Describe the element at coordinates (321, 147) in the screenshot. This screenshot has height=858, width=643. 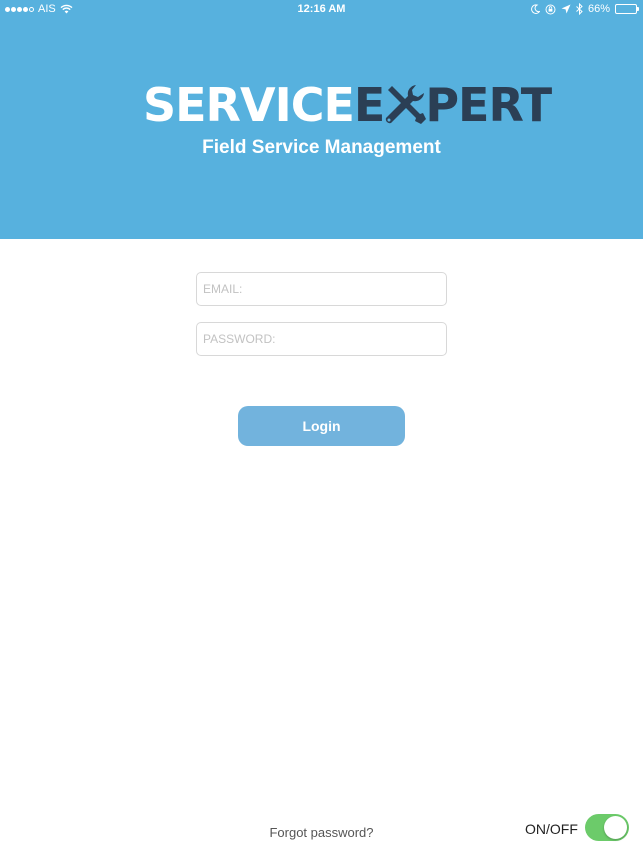
I see `logo-subtitle: Field Service Management` at that location.